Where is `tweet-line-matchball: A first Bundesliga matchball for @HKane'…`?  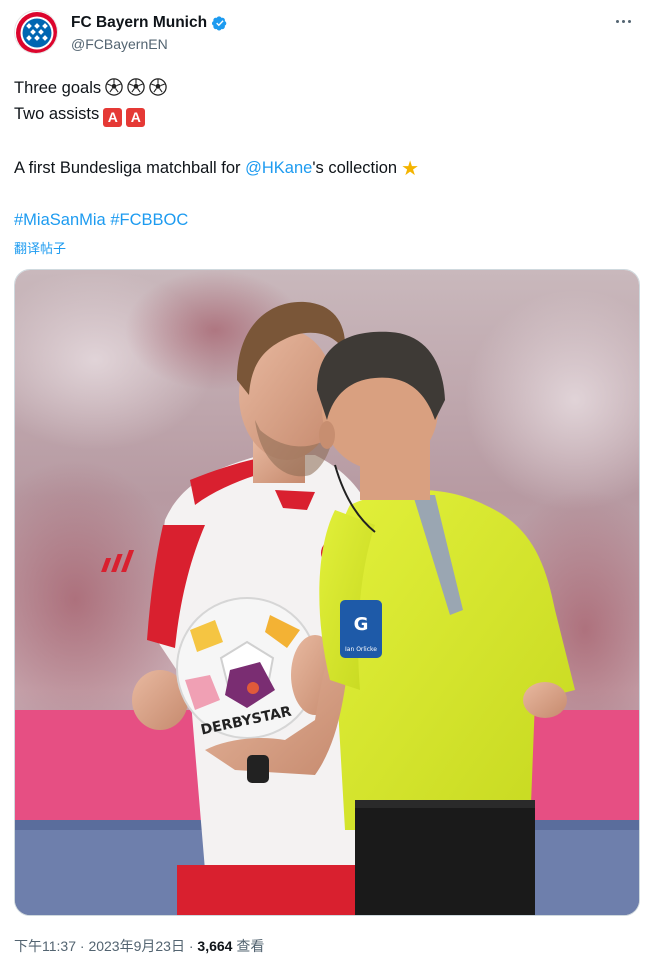 tweet-line-matchball: A first Bundesliga matchball for @HKane'… is located at coordinates (216, 168).